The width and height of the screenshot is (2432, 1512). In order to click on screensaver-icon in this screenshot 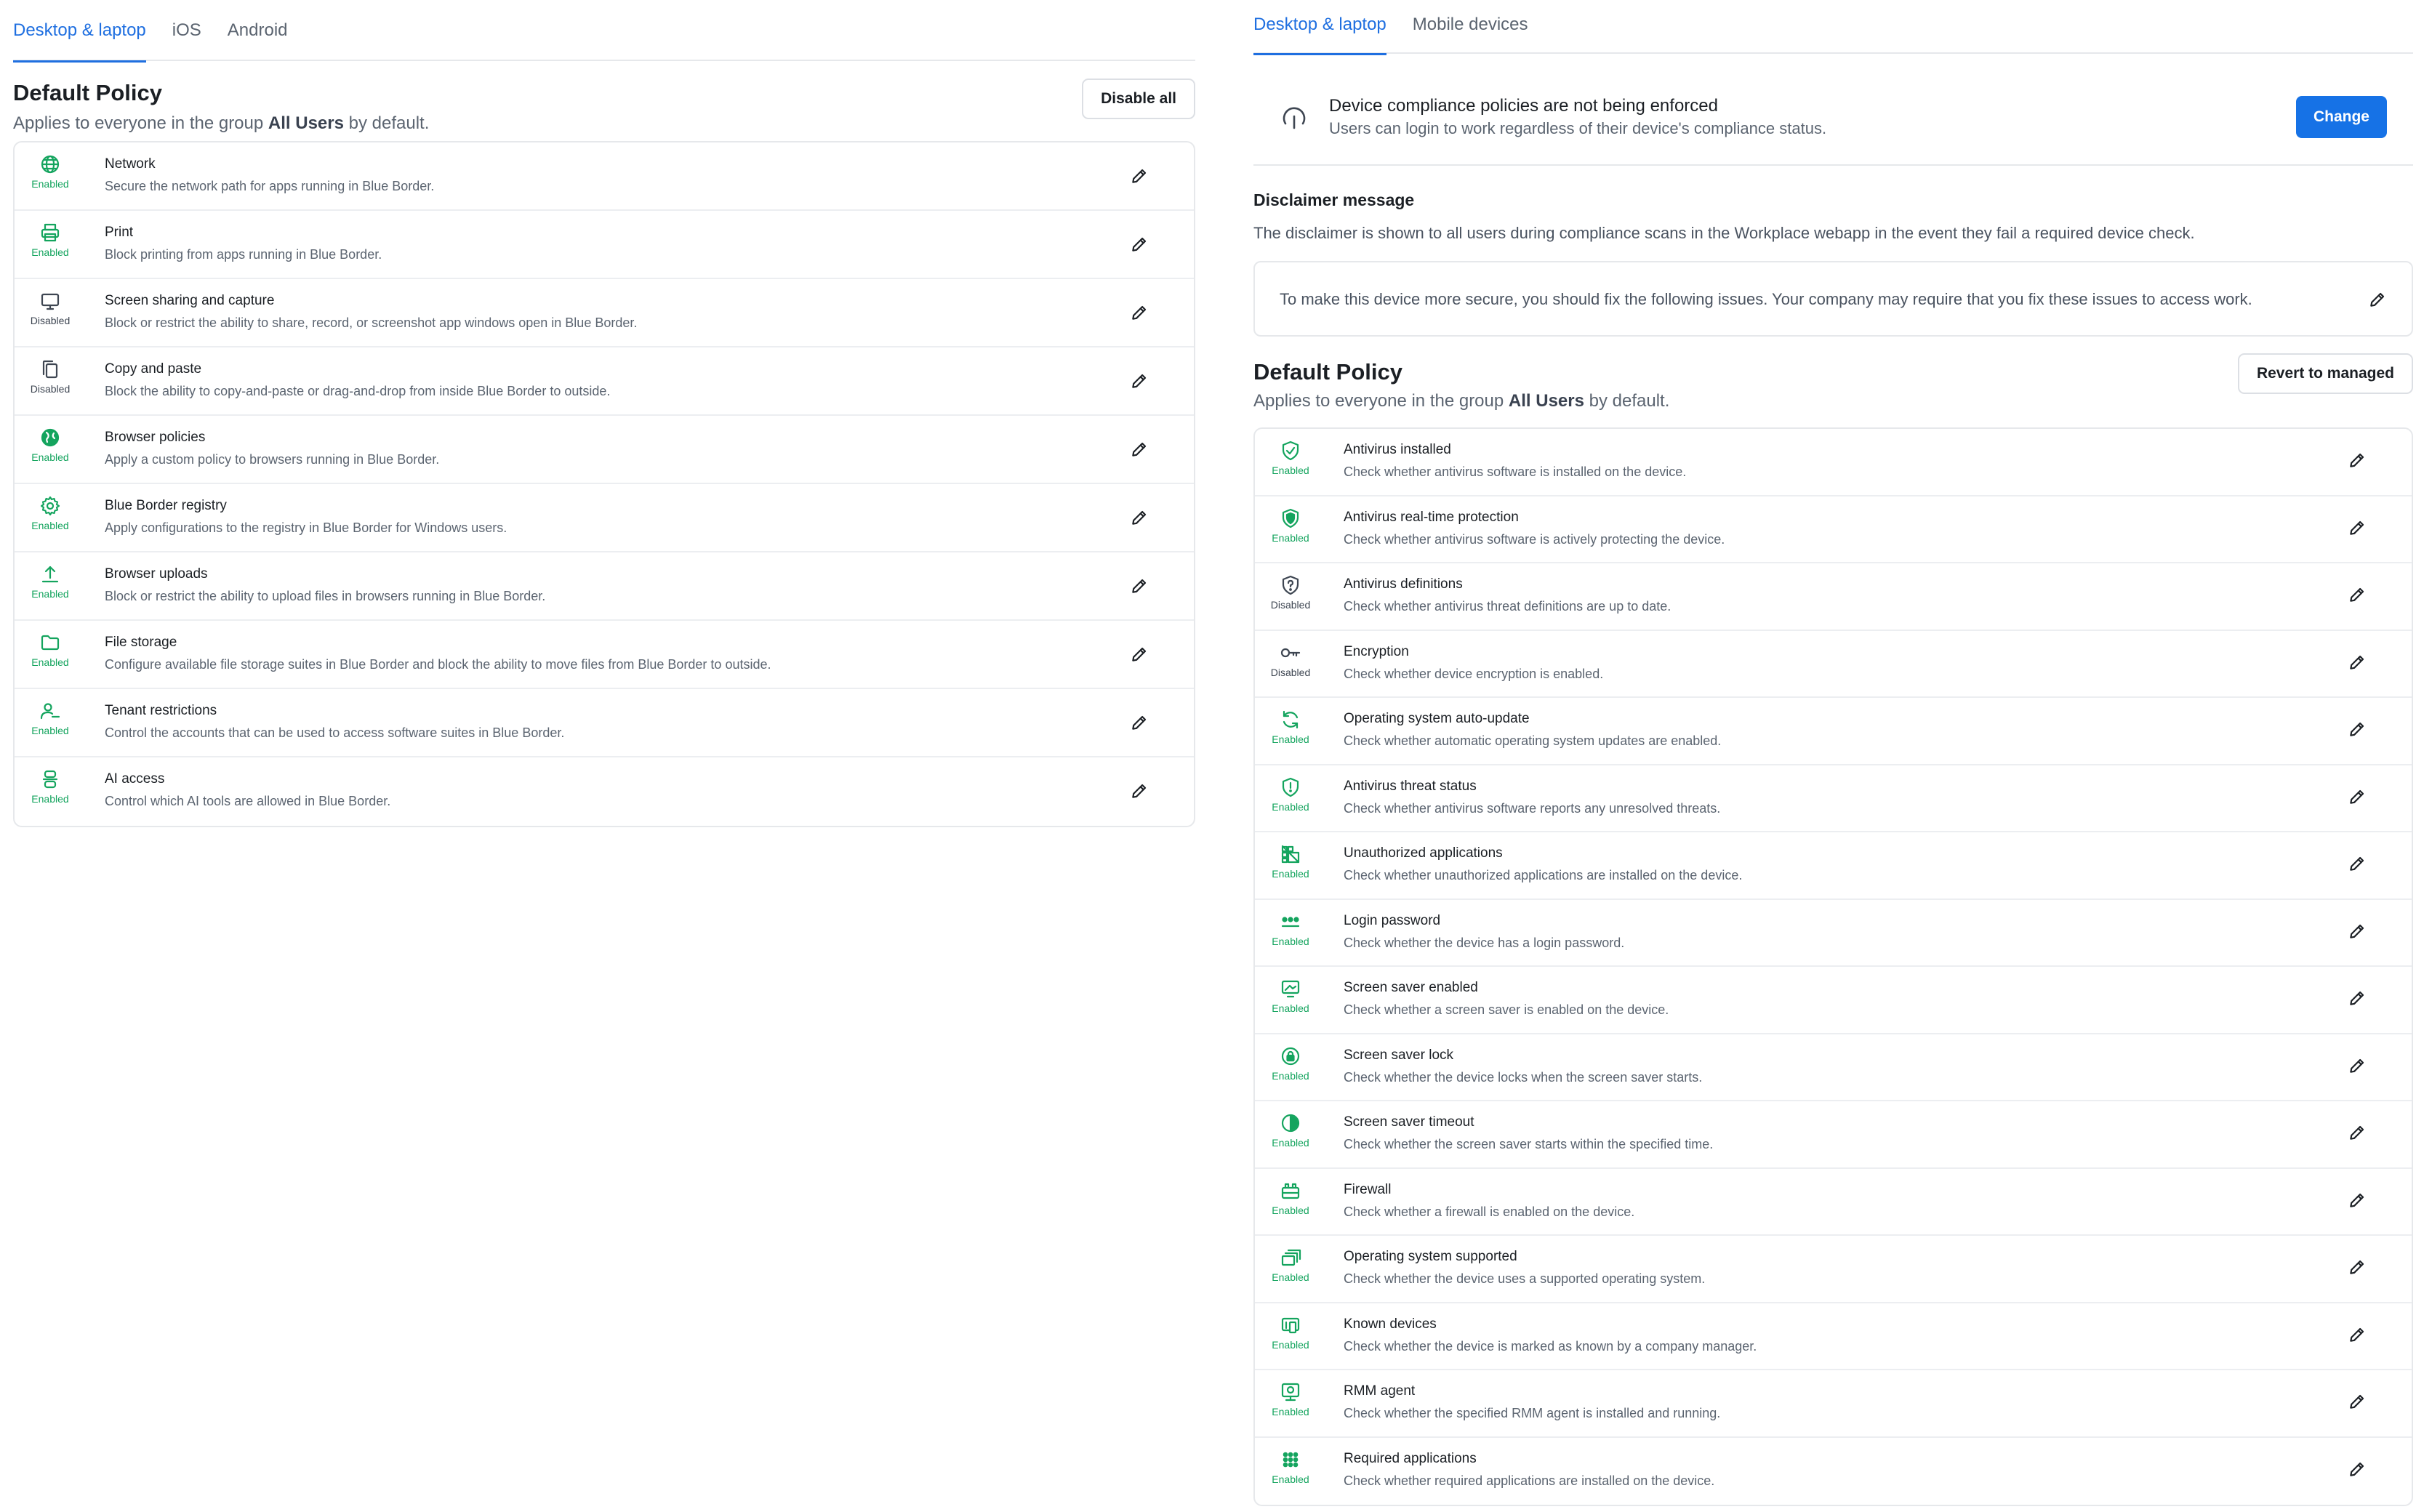, I will do `click(1290, 989)`.